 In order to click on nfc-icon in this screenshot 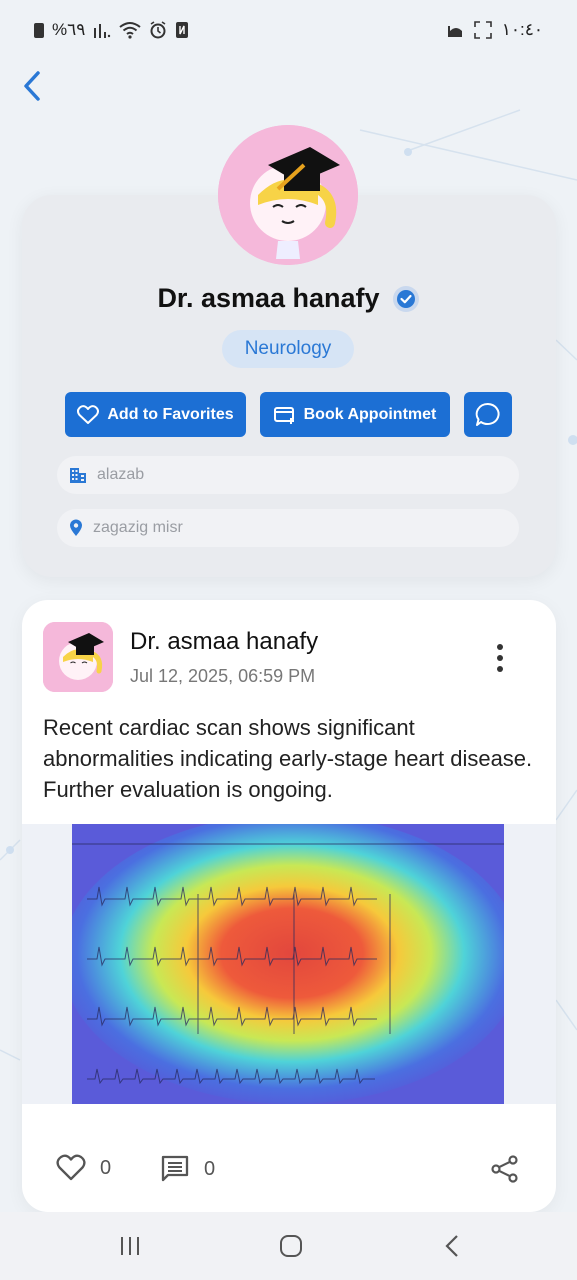, I will do `click(182, 30)`.